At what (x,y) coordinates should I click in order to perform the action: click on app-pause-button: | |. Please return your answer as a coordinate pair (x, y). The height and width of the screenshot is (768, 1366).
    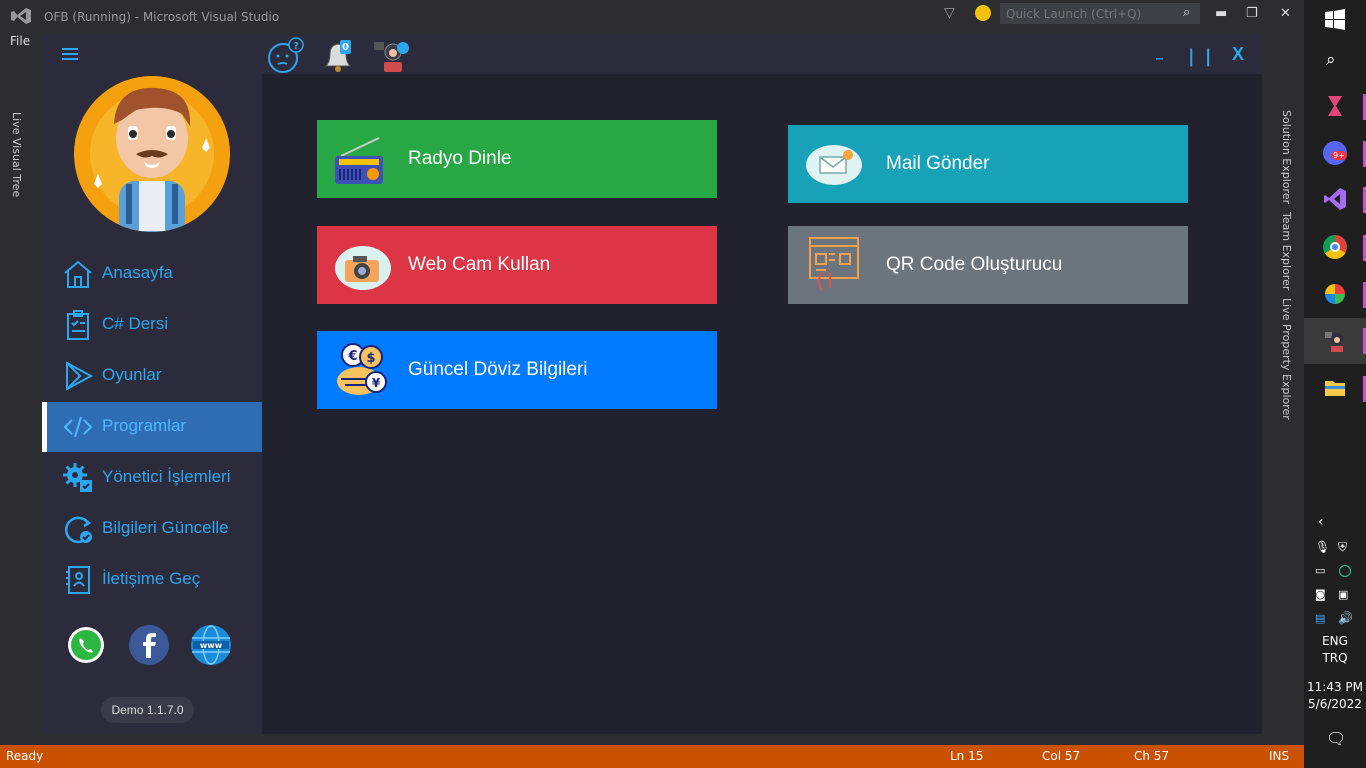
    Looking at the image, I should click on (1200, 56).